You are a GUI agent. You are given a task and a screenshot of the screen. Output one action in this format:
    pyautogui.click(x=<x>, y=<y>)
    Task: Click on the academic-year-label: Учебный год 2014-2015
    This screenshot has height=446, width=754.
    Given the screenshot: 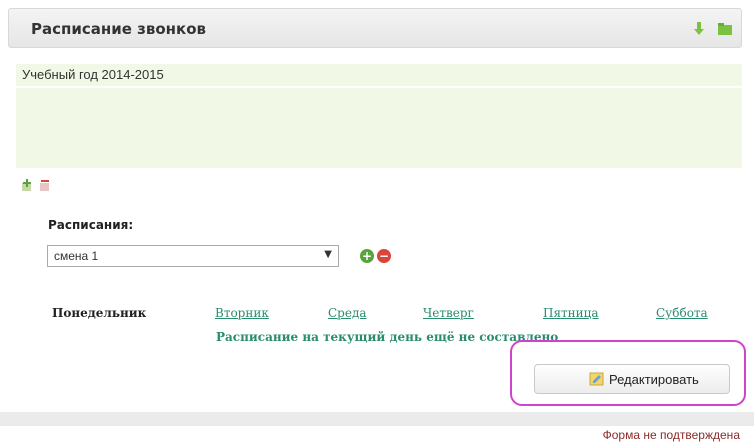 What is the action you would take?
    pyautogui.click(x=93, y=74)
    